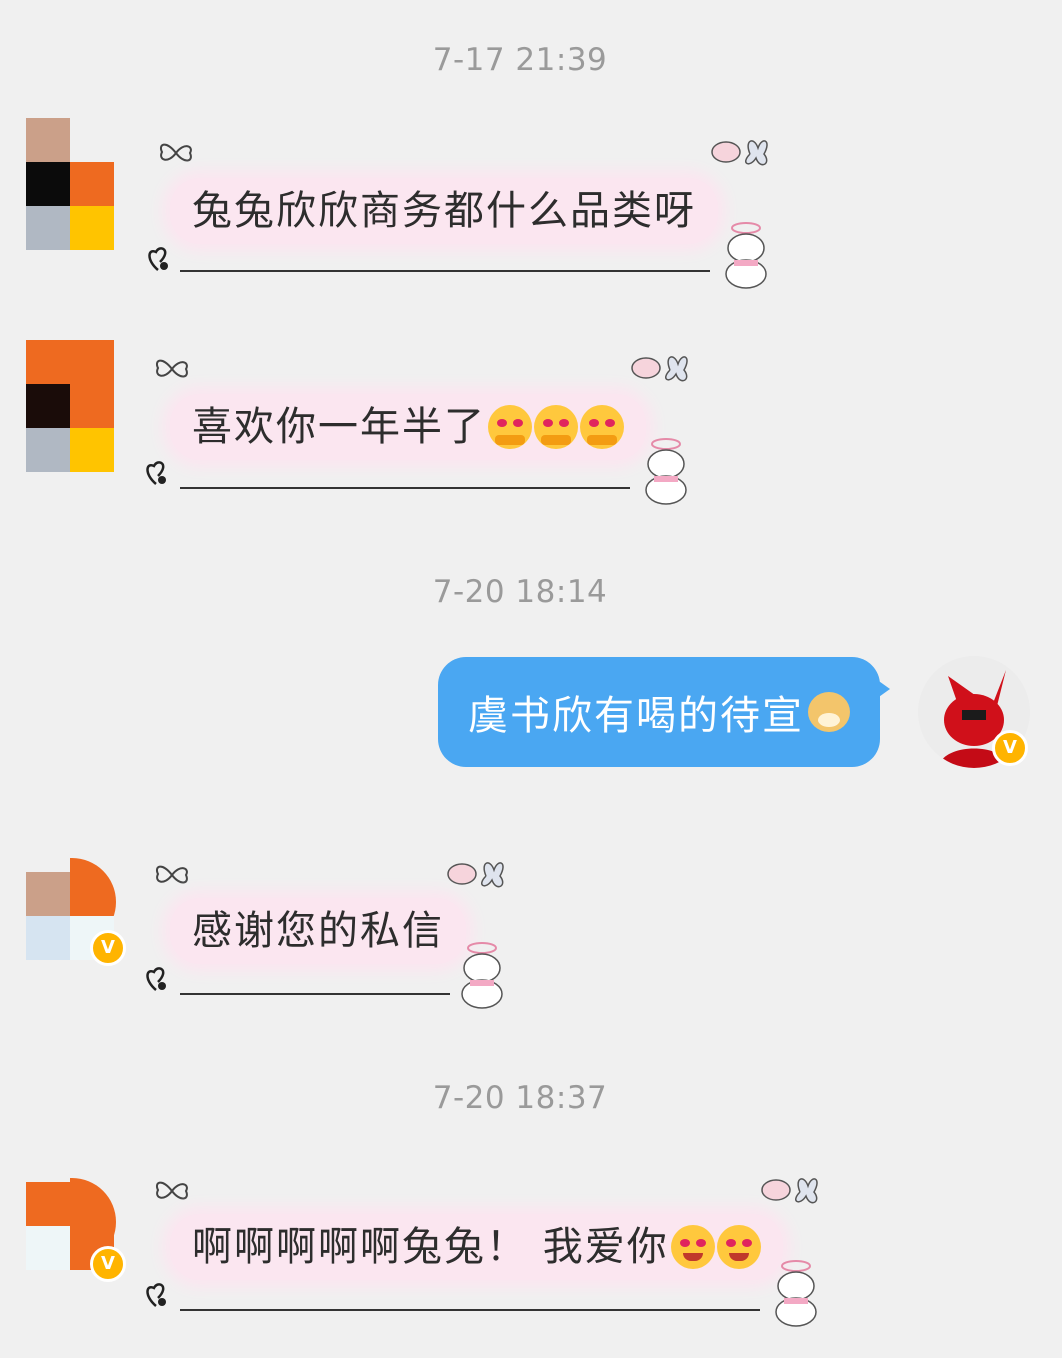 The height and width of the screenshot is (1358, 1062). I want to click on timestamp: 7-17 21:39, so click(520, 60).